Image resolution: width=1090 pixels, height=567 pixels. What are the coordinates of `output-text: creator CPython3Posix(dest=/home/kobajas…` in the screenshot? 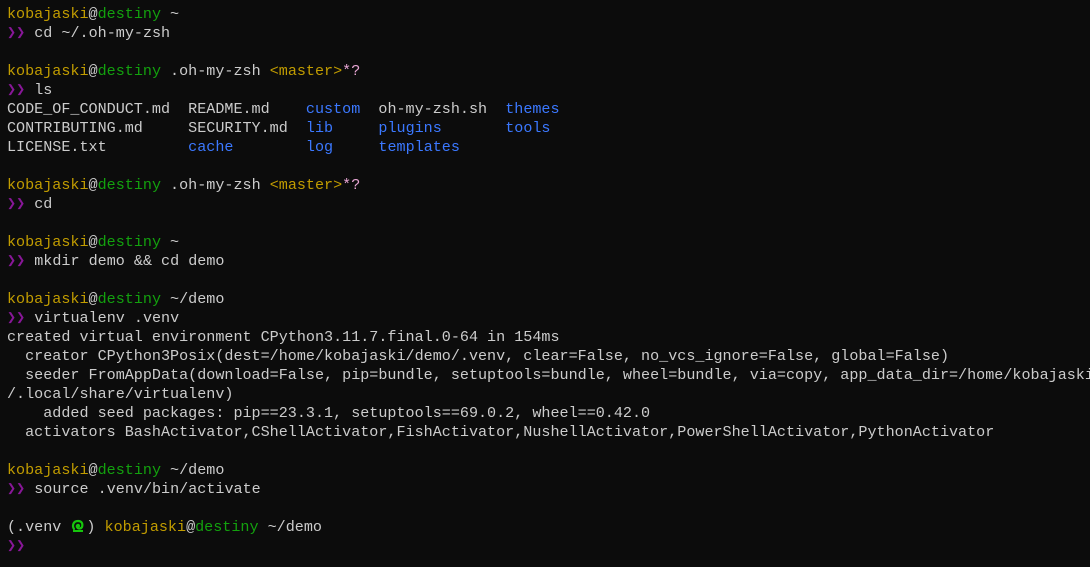 It's located at (478, 356).